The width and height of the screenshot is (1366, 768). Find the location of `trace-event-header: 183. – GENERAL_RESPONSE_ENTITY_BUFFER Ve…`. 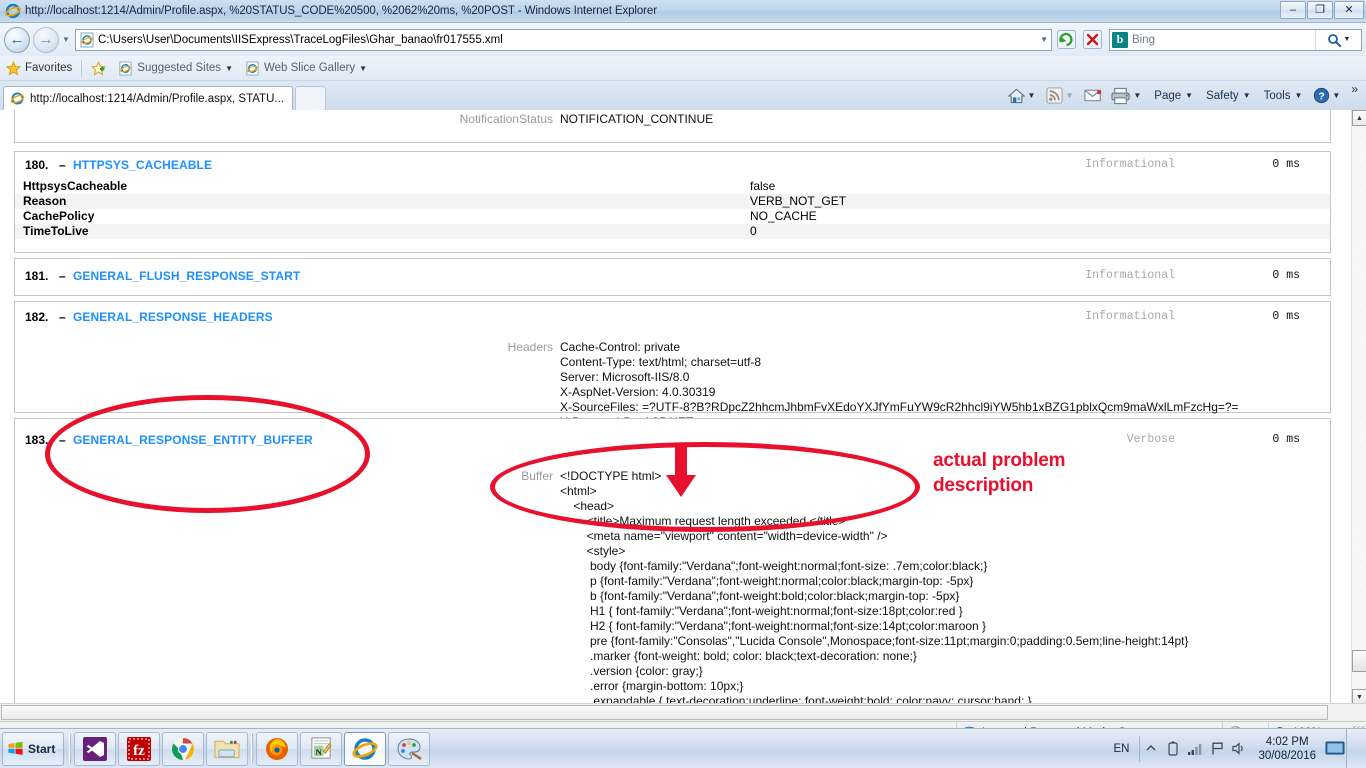

trace-event-header: 183. – GENERAL_RESPONSE_ENTITY_BUFFER Ve… is located at coordinates (672, 433).